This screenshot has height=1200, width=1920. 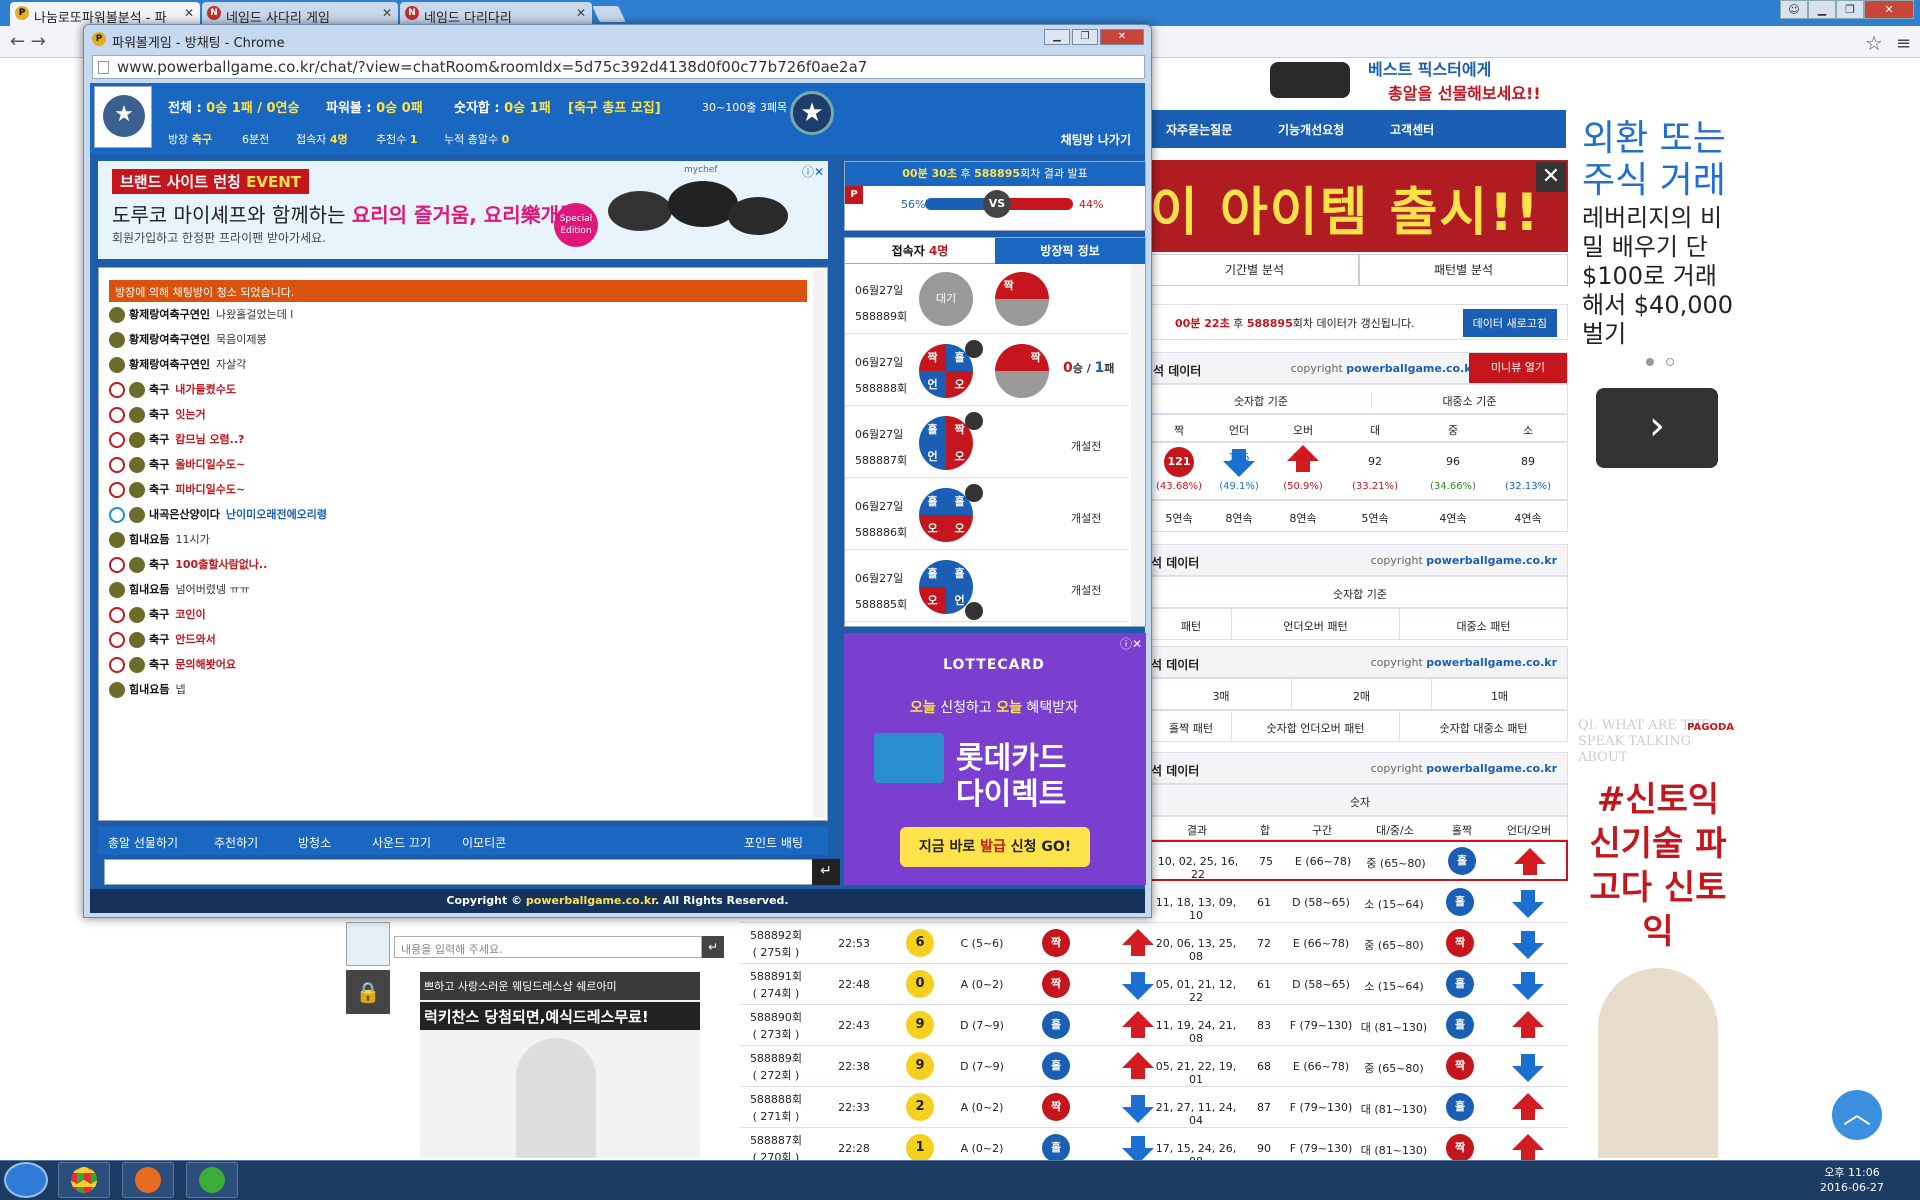 I want to click on tab-oddeven-pattern: 홀짝 패턴, so click(x=1191, y=728).